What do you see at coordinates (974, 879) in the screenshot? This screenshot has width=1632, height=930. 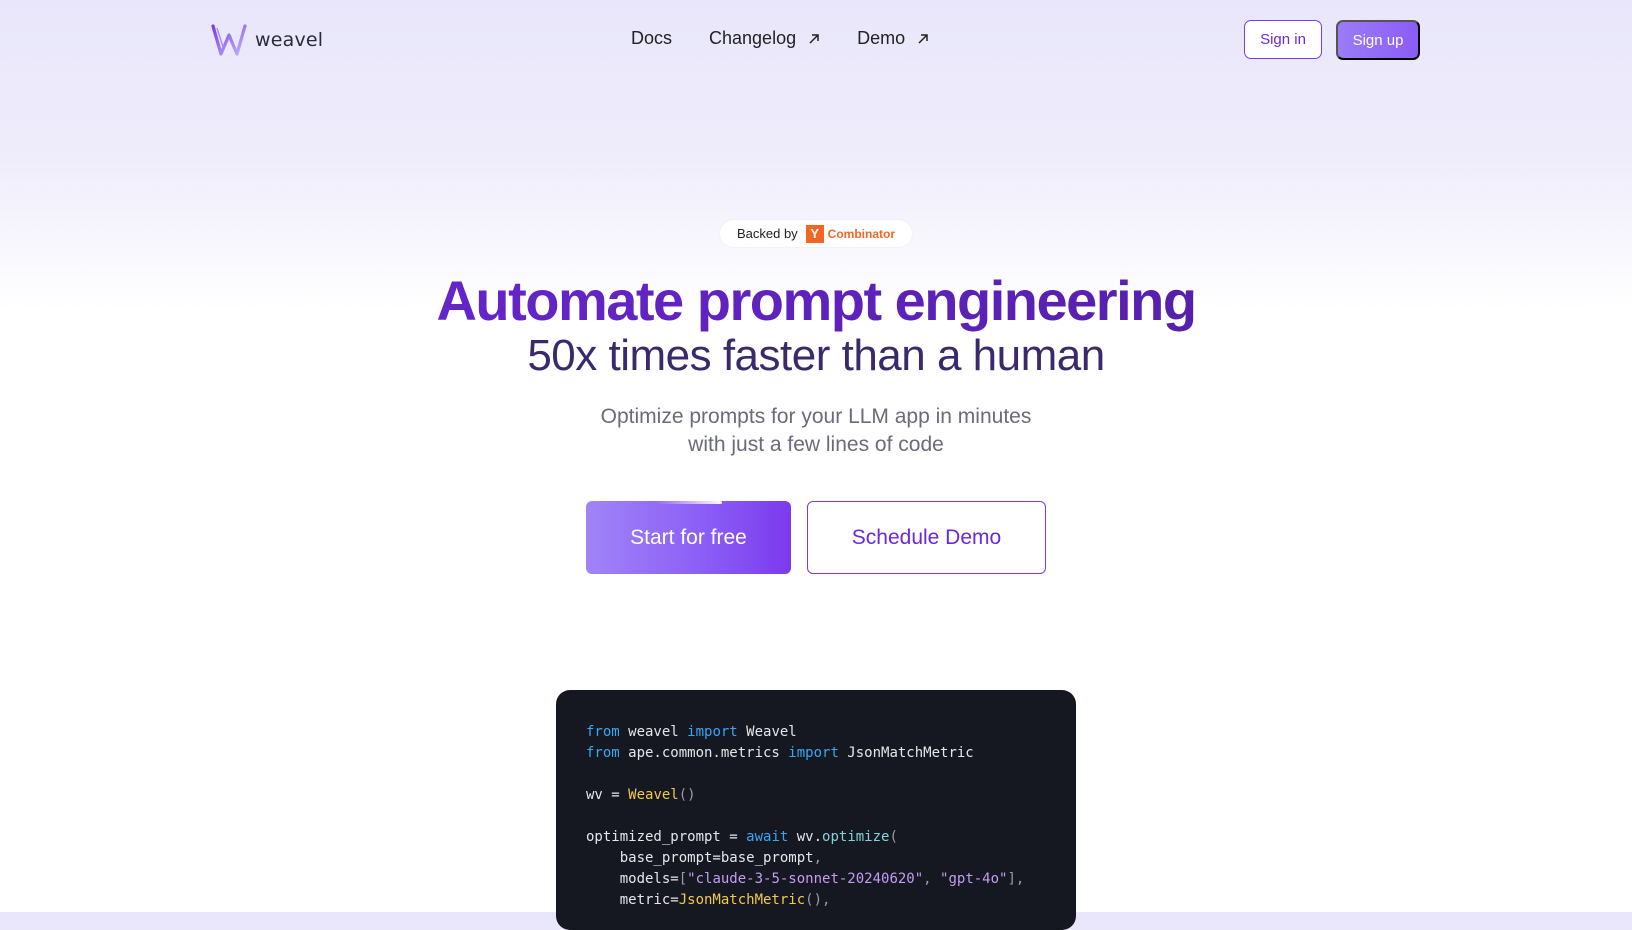 I see `code-string: "gpt-4o"` at bounding box center [974, 879].